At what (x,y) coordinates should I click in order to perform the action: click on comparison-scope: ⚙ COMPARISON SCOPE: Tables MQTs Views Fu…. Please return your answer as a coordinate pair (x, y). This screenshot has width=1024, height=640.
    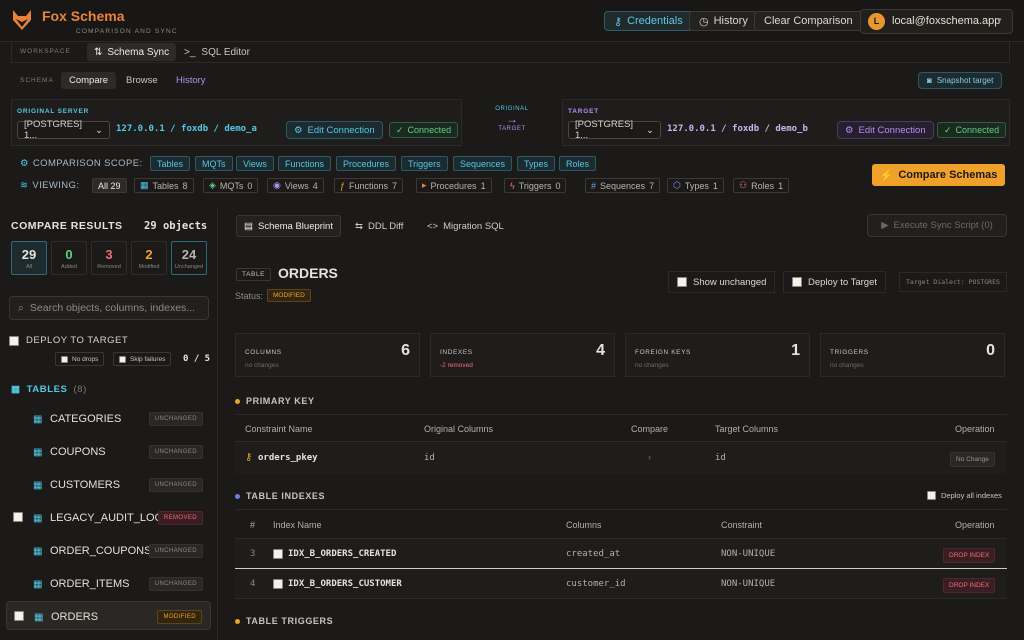
    Looking at the image, I should click on (510, 175).